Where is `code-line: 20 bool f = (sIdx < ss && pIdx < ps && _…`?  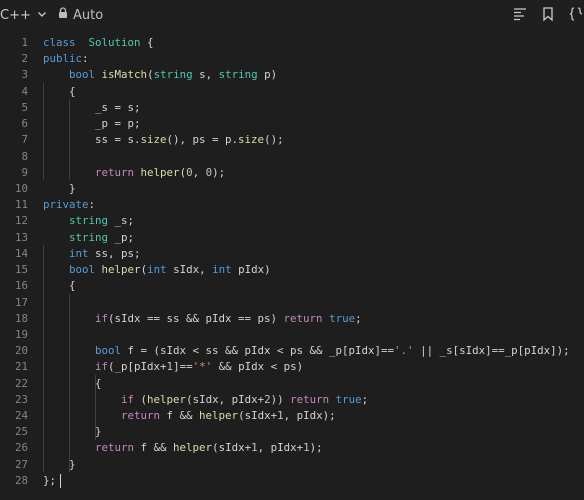 code-line: 20 bool f = (sIdx < ss && pIdx < ps && _… is located at coordinates (292, 351).